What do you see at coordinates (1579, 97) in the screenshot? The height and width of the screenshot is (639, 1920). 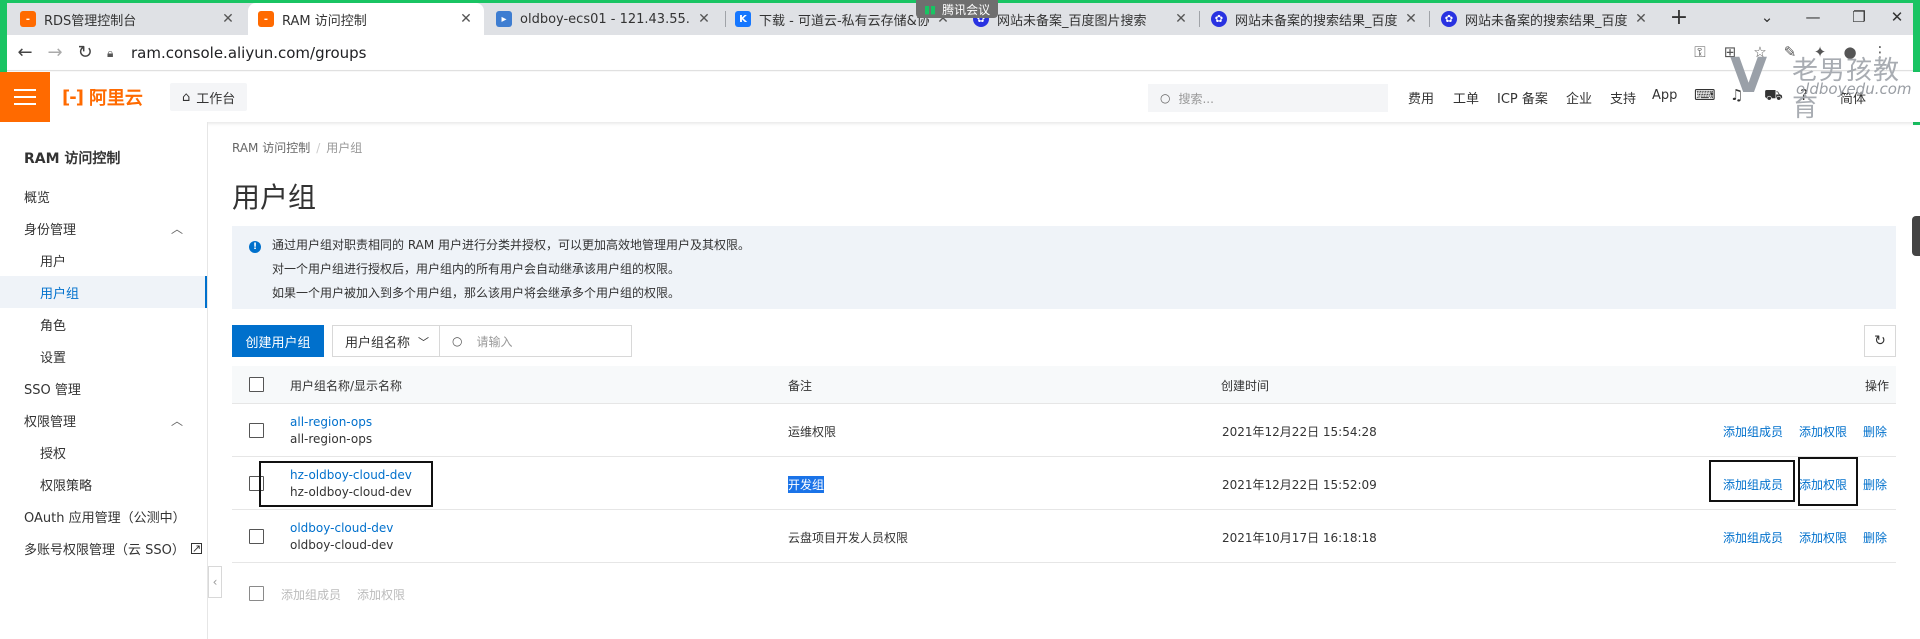 I see `nav-enterprise: 企业` at bounding box center [1579, 97].